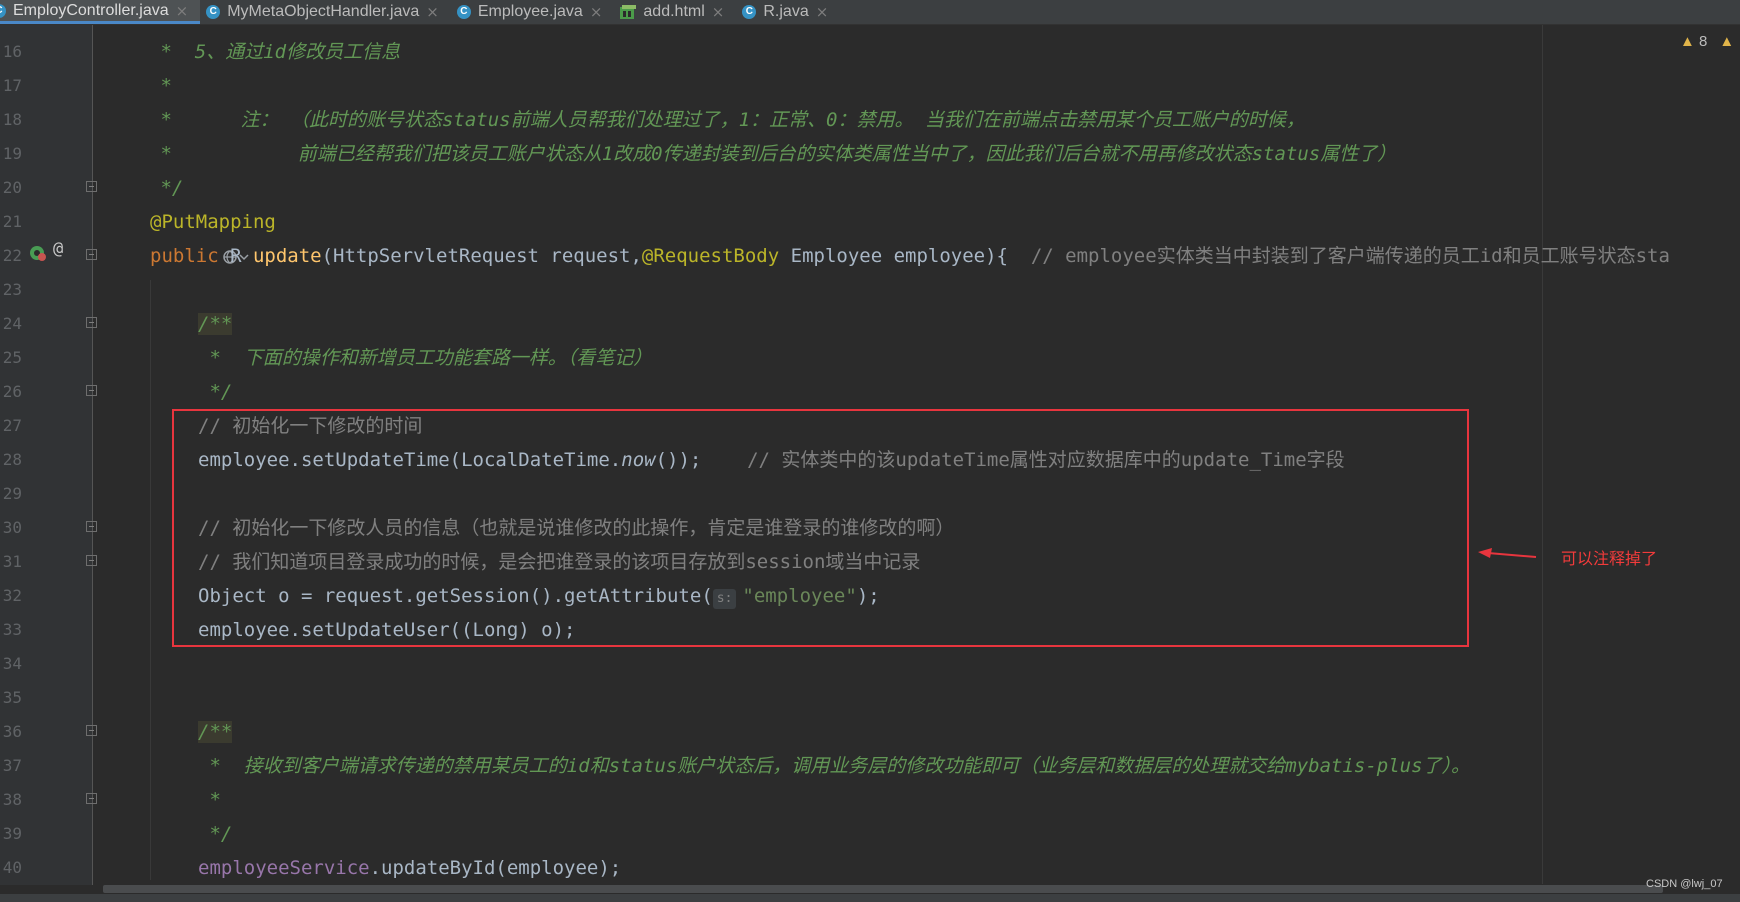 The height and width of the screenshot is (902, 1740). What do you see at coordinates (1703, 41) in the screenshot?
I see `warning-count-value: 8` at bounding box center [1703, 41].